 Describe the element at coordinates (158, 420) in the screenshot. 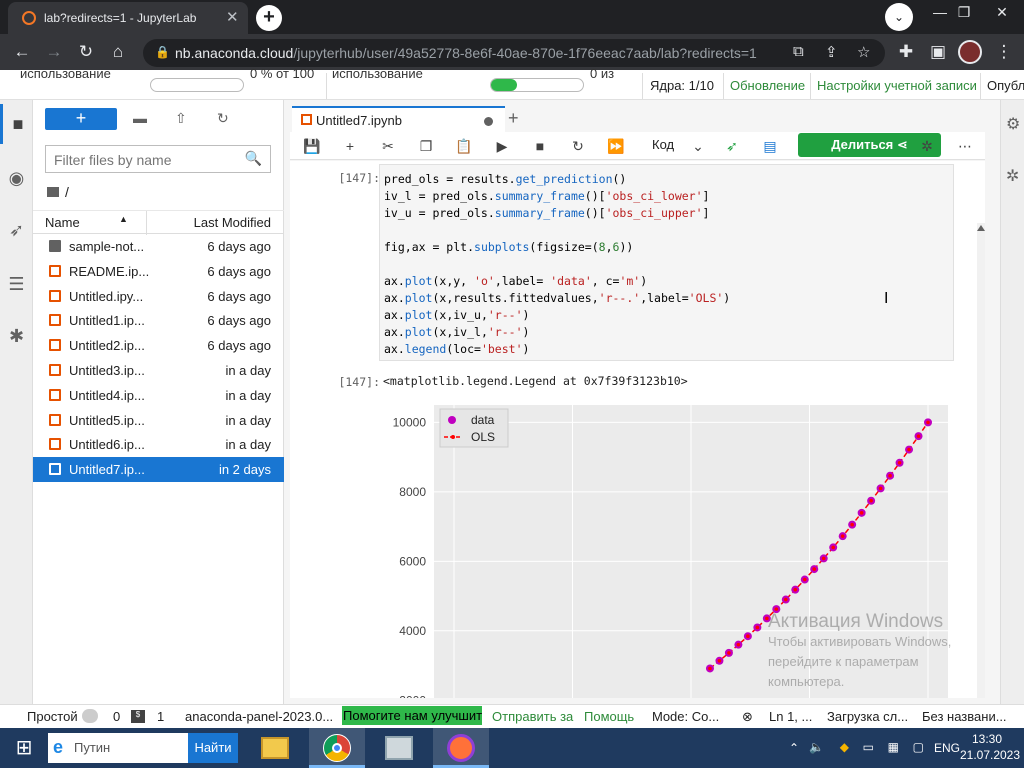

I see `file-row: Untitled5.ip... in a day` at that location.